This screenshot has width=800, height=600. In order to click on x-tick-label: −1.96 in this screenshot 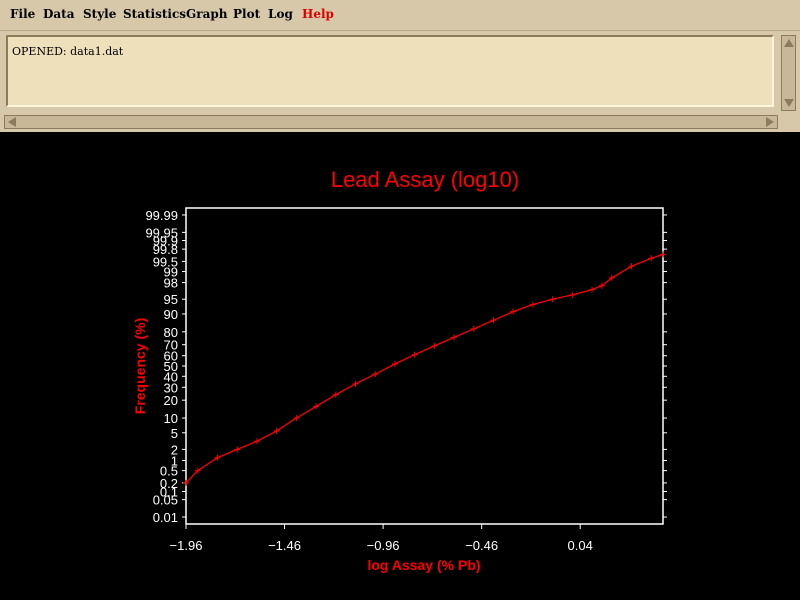, I will do `click(186, 545)`.